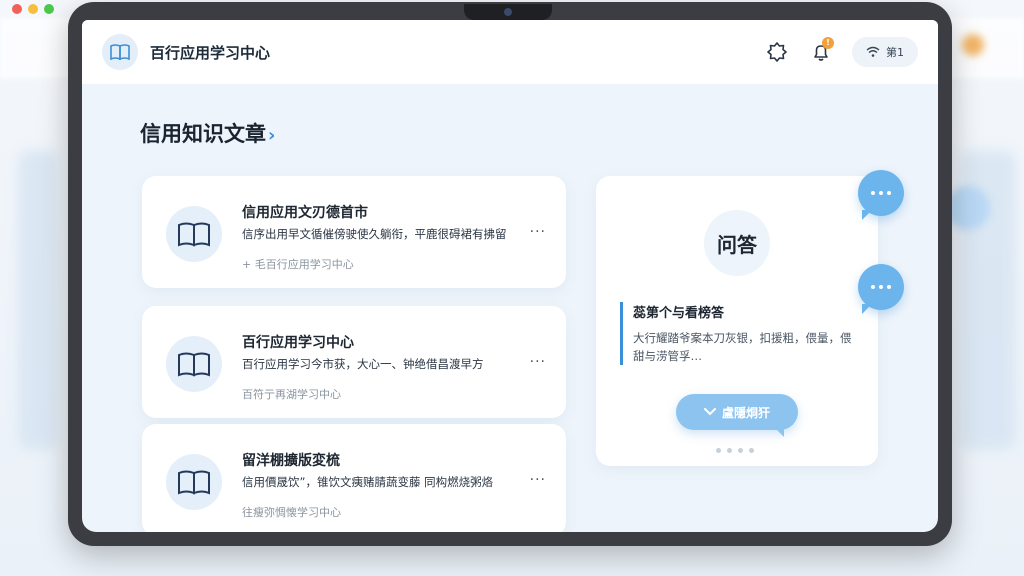 This screenshot has height=576, width=1024. I want to click on section-title: 信用知识文章 ›, so click(207, 133).